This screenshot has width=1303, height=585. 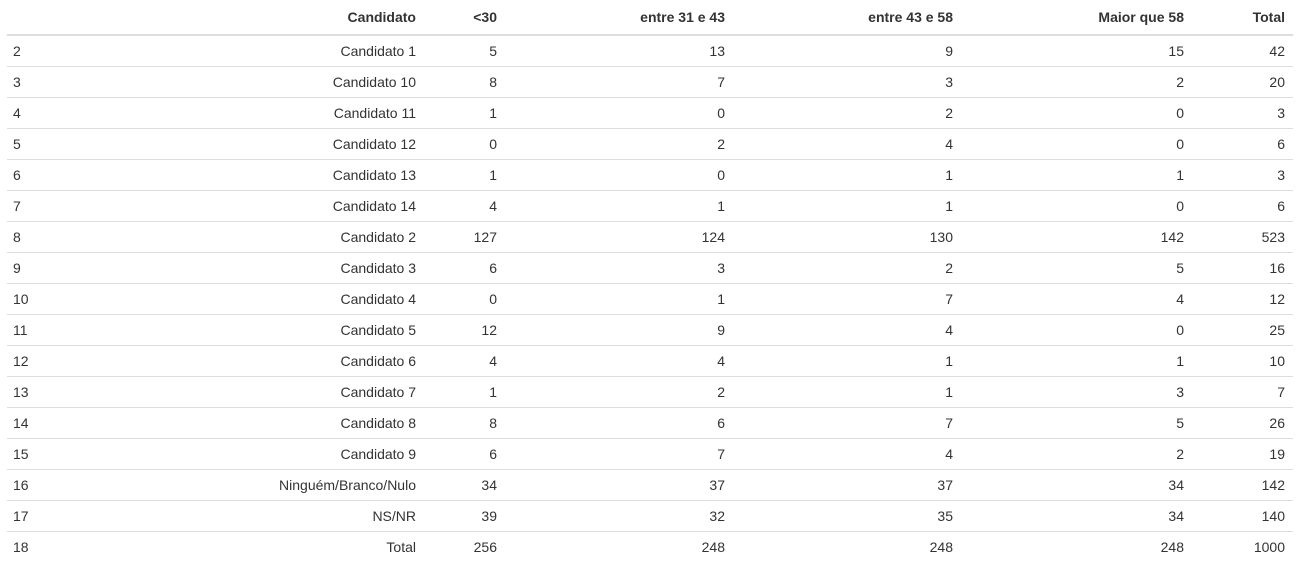 I want to click on table-row: 14 Candidato 8 8 6 7 5 26, so click(x=650, y=423).